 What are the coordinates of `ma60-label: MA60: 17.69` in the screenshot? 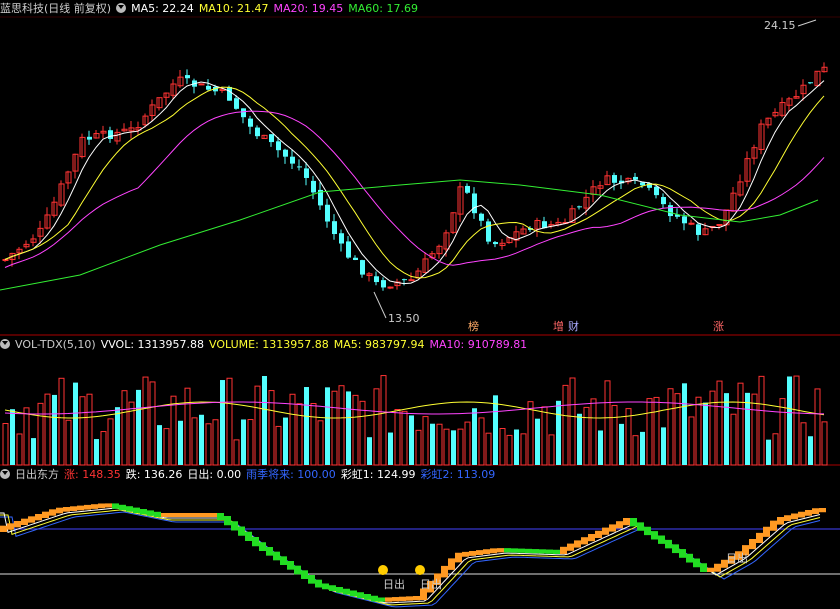 It's located at (383, 8).